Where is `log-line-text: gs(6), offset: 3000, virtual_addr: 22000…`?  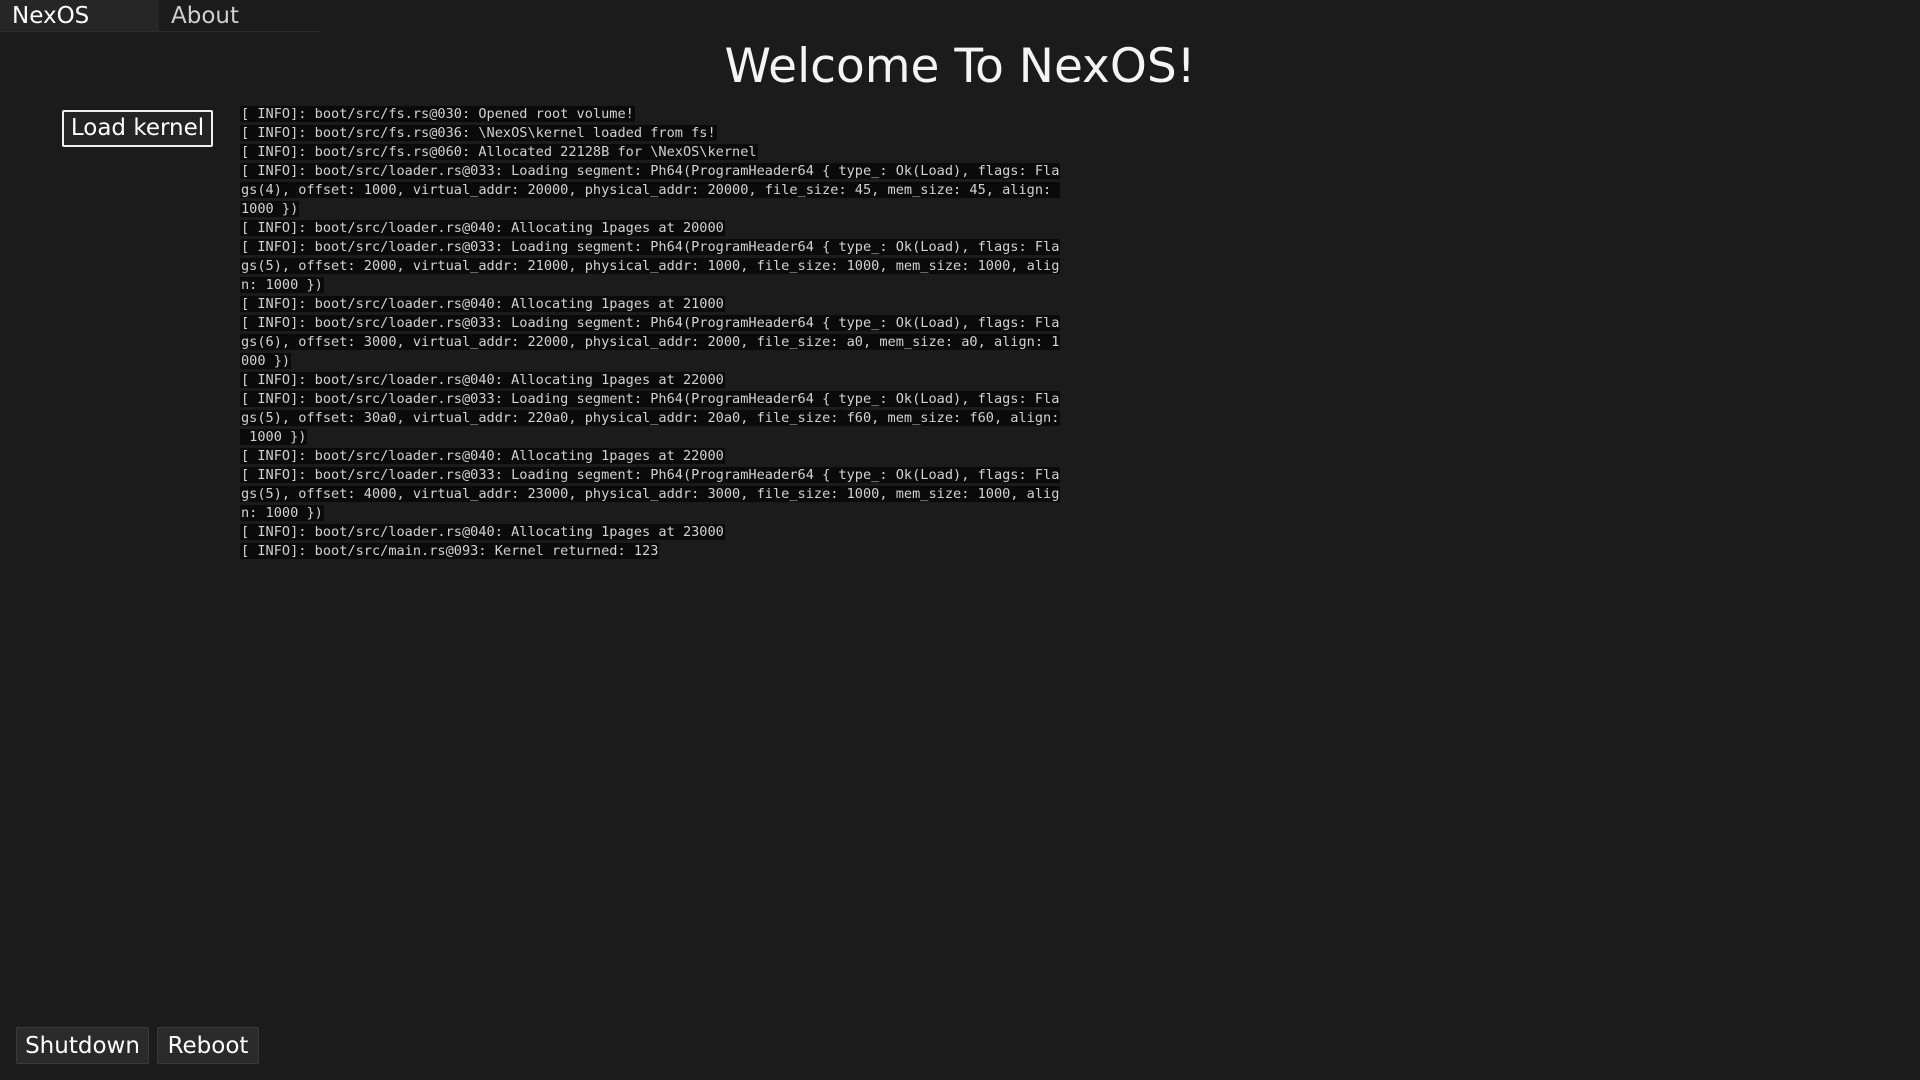
log-line-text: gs(6), offset: 3000, virtual_addr: 22000… is located at coordinates (650, 342).